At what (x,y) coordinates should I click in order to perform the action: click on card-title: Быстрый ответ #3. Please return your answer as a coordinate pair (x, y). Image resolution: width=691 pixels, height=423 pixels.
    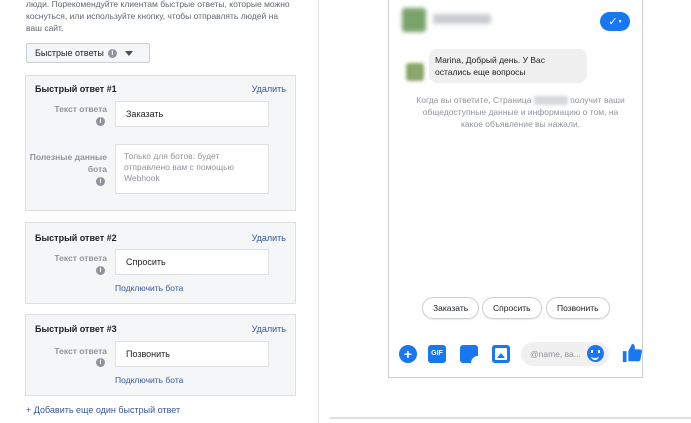
    Looking at the image, I should click on (76, 329).